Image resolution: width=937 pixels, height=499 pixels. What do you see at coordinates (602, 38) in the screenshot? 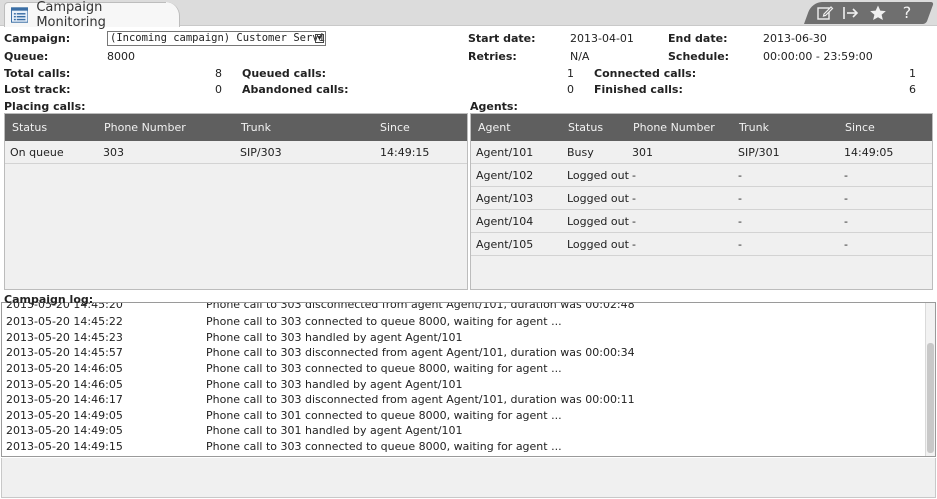
I see `start-date-value: 2013-04-01` at bounding box center [602, 38].